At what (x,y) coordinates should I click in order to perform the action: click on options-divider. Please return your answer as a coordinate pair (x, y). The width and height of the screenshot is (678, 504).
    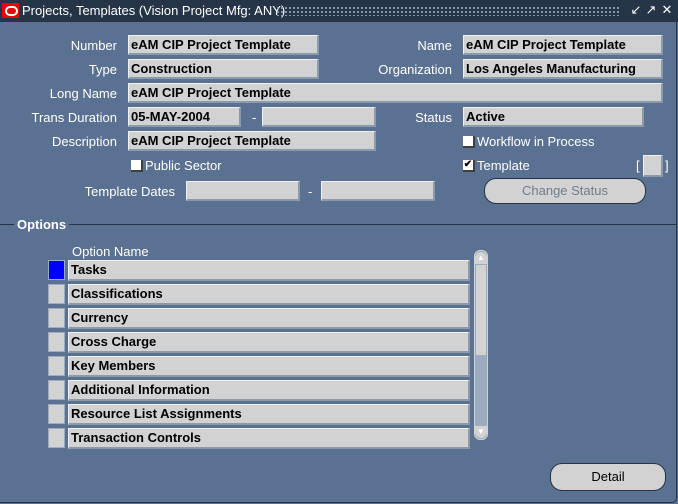
    Looking at the image, I should click on (338, 224).